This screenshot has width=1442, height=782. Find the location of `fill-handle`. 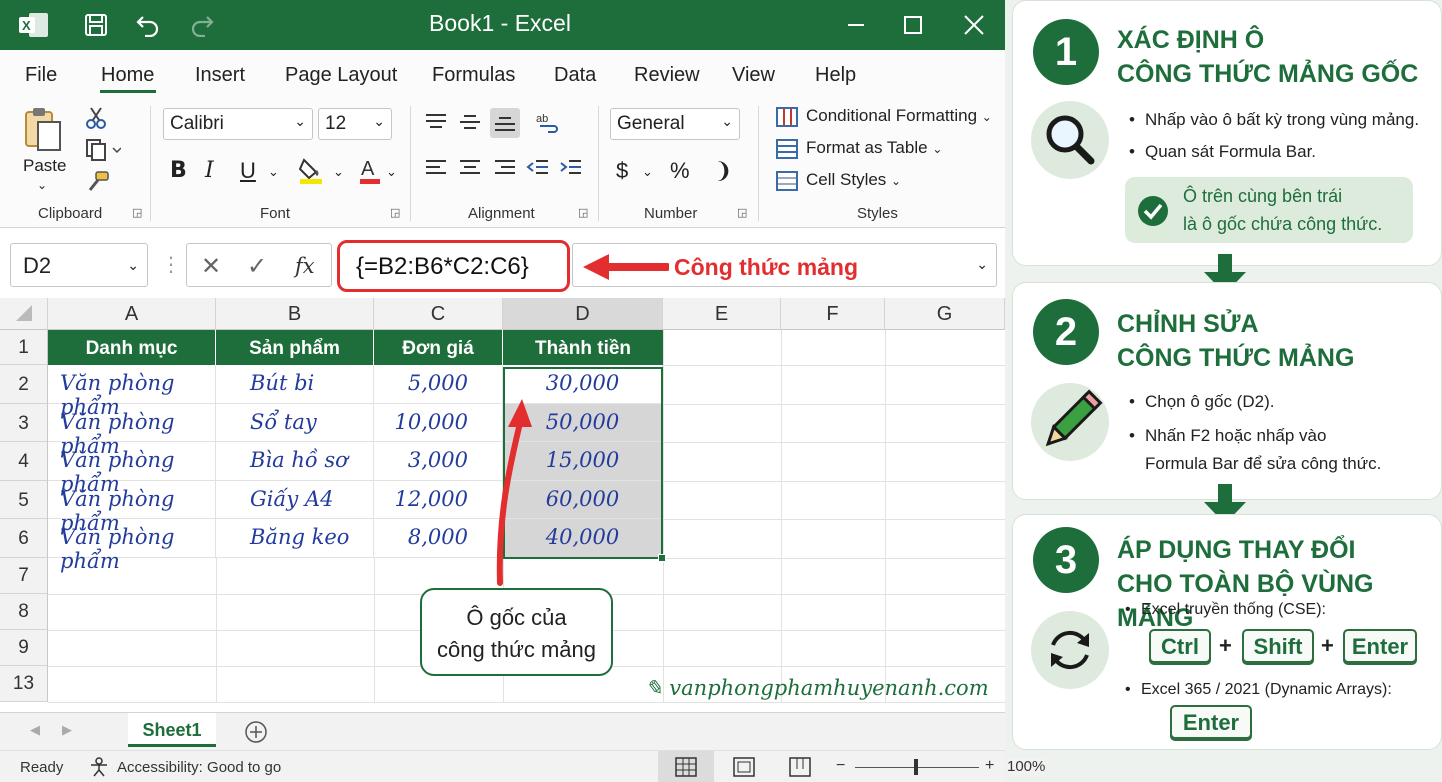

fill-handle is located at coordinates (662, 558).